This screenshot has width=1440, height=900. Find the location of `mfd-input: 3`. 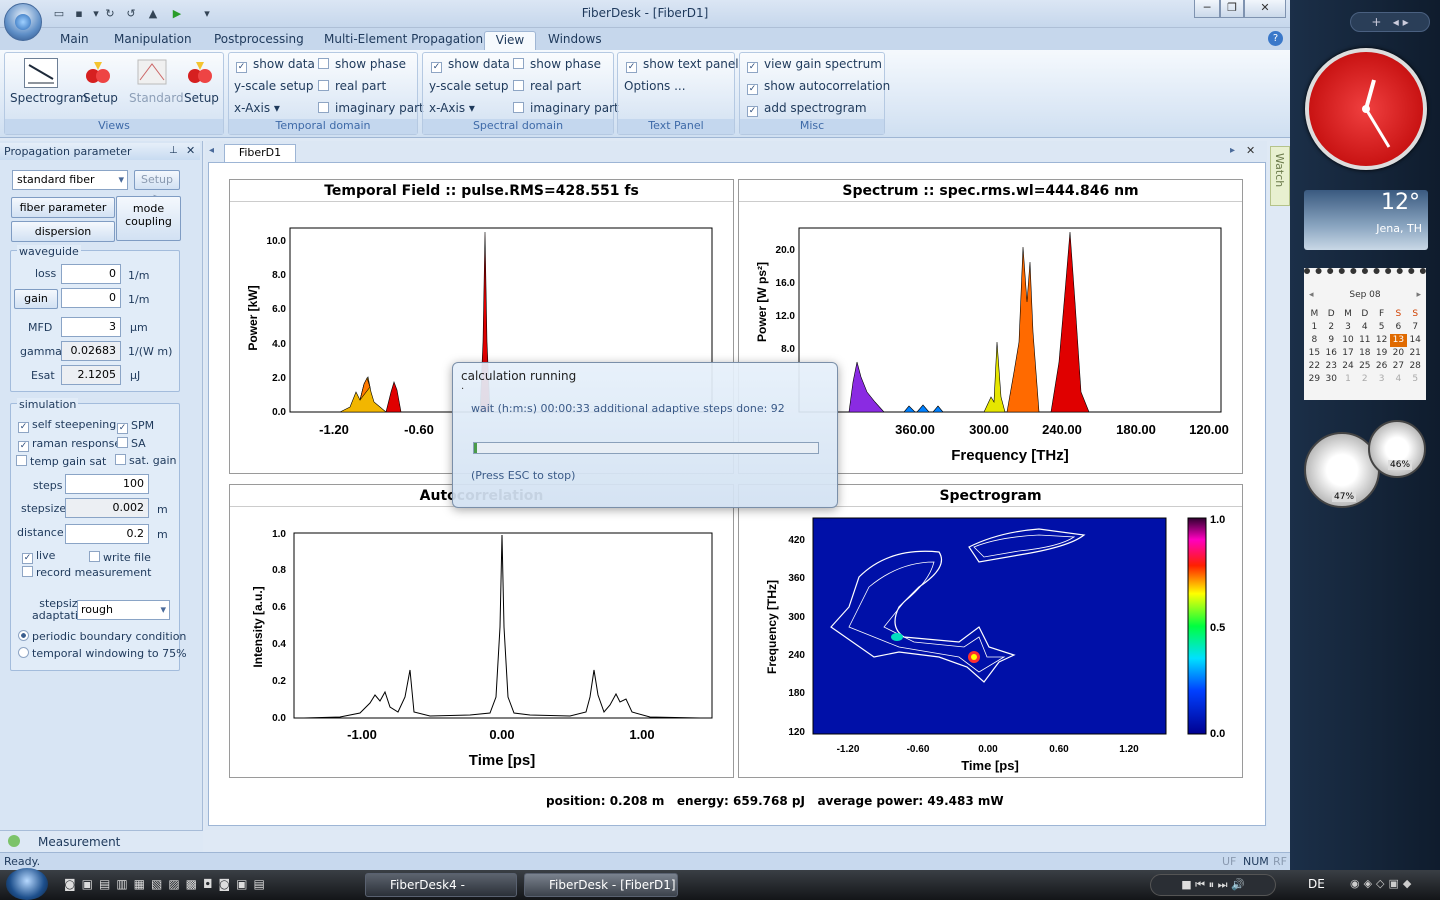

mfd-input: 3 is located at coordinates (91, 327).